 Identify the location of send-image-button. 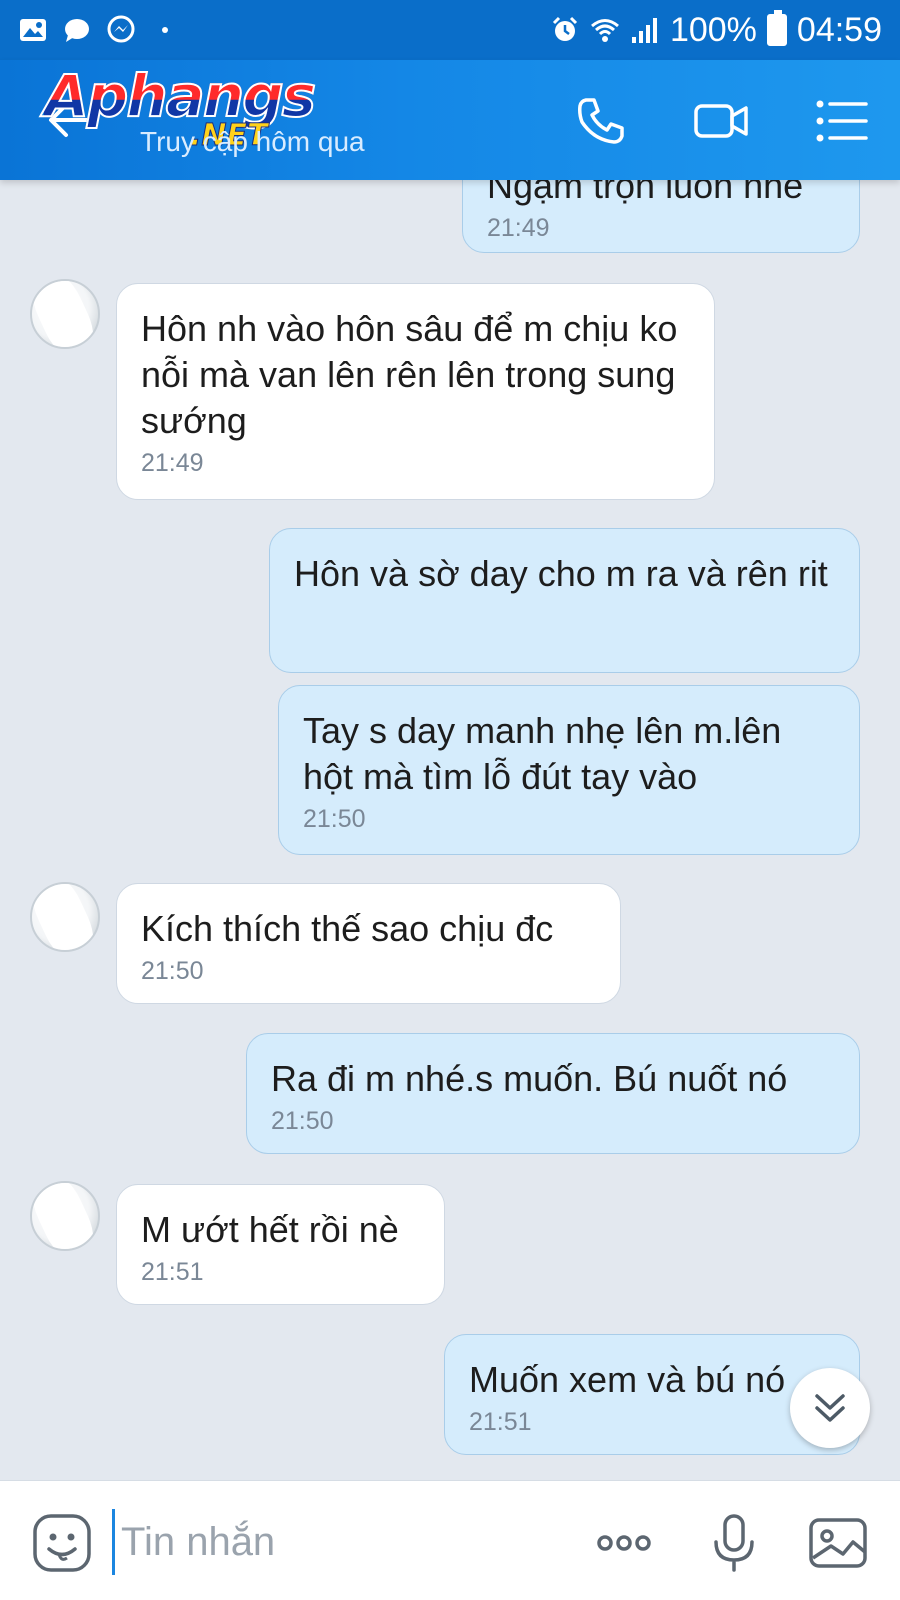
(838, 1543).